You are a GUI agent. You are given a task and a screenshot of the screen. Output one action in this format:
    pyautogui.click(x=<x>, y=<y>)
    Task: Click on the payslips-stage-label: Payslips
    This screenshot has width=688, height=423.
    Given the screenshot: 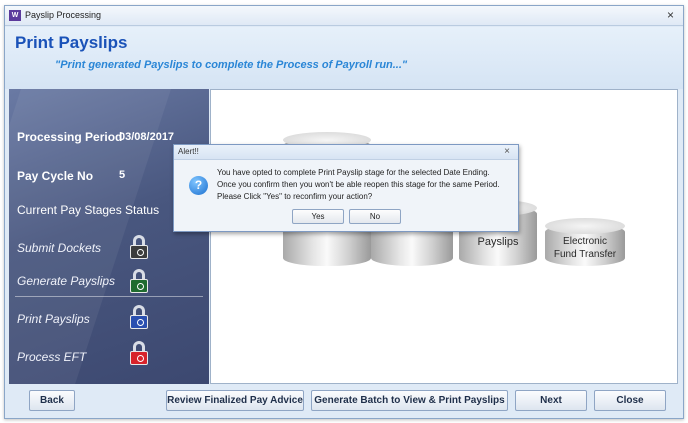 What is the action you would take?
    pyautogui.click(x=498, y=242)
    